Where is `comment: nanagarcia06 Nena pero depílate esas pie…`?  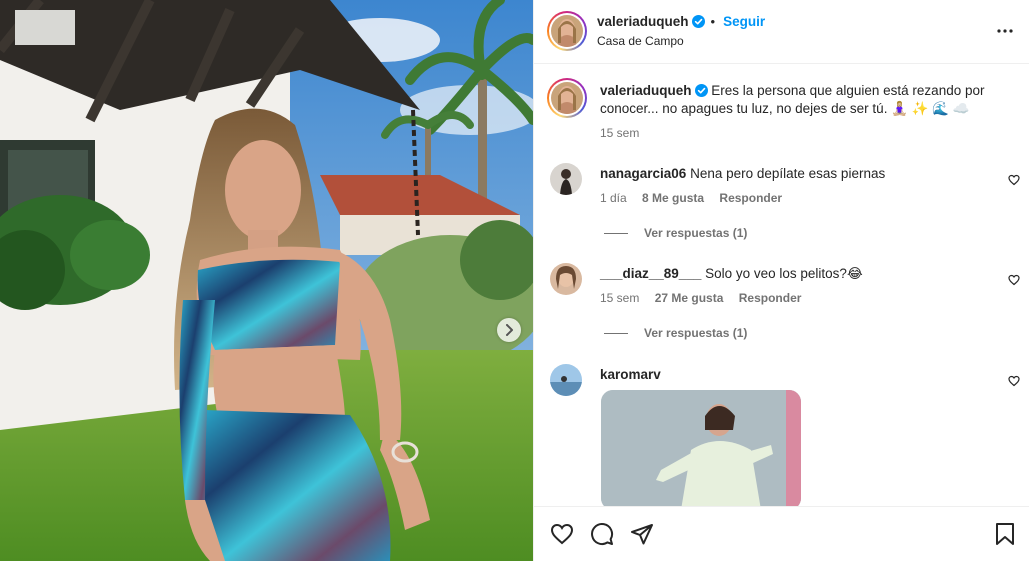
comment: nanagarcia06 Nena pero depílate esas pie… is located at coordinates (742, 174).